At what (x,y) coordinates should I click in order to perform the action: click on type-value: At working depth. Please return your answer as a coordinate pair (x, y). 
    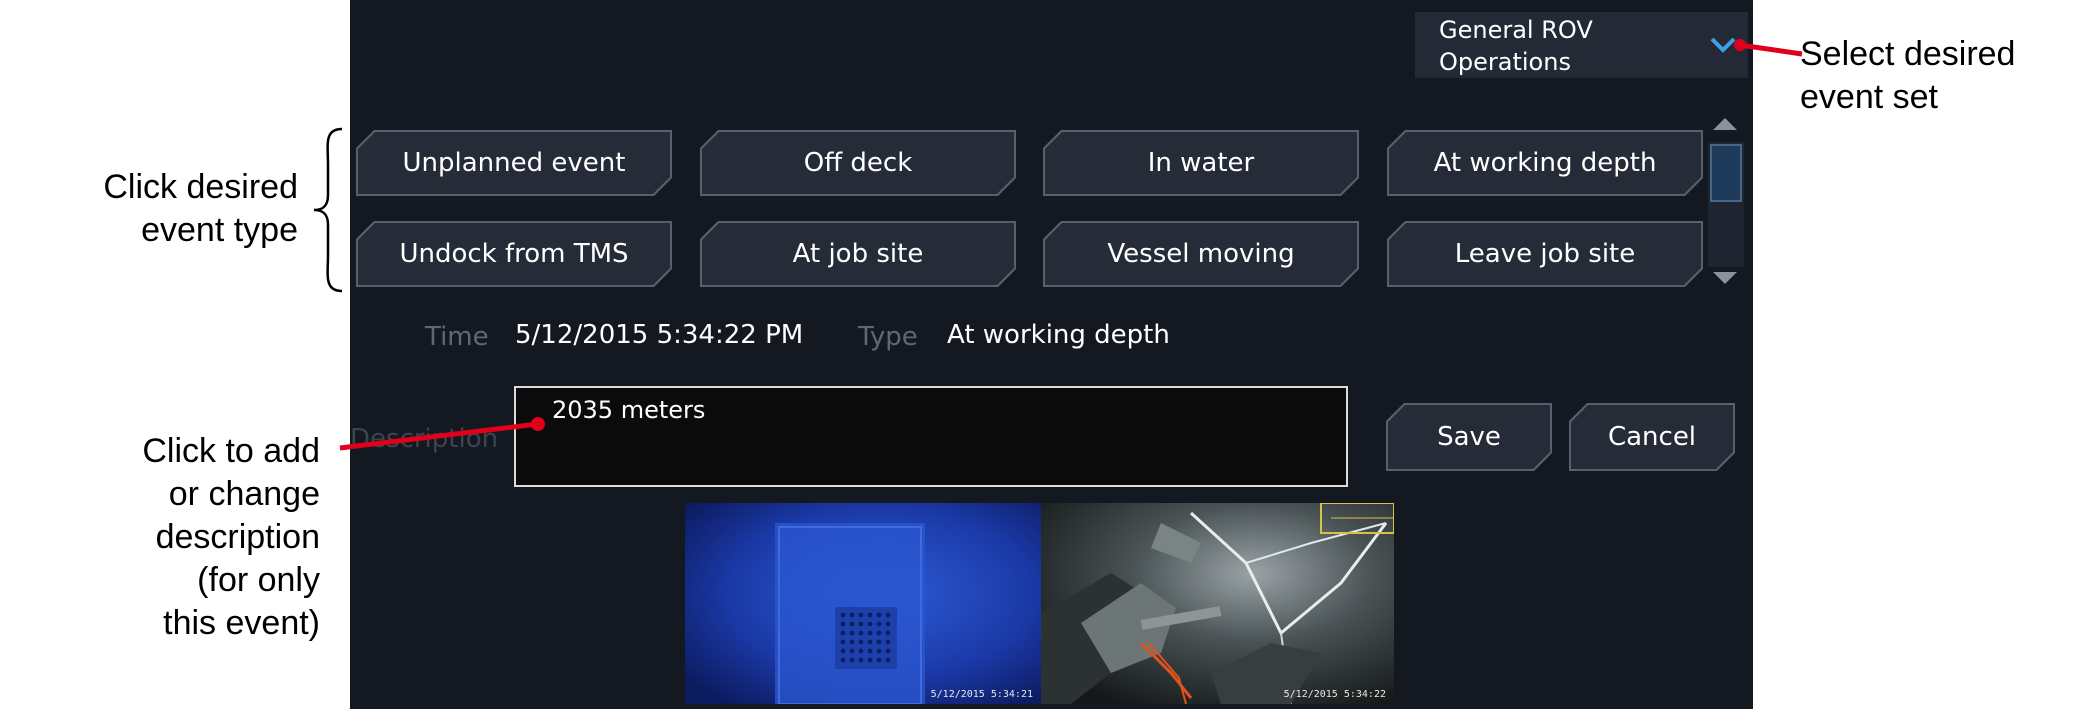
    Looking at the image, I should click on (1058, 335).